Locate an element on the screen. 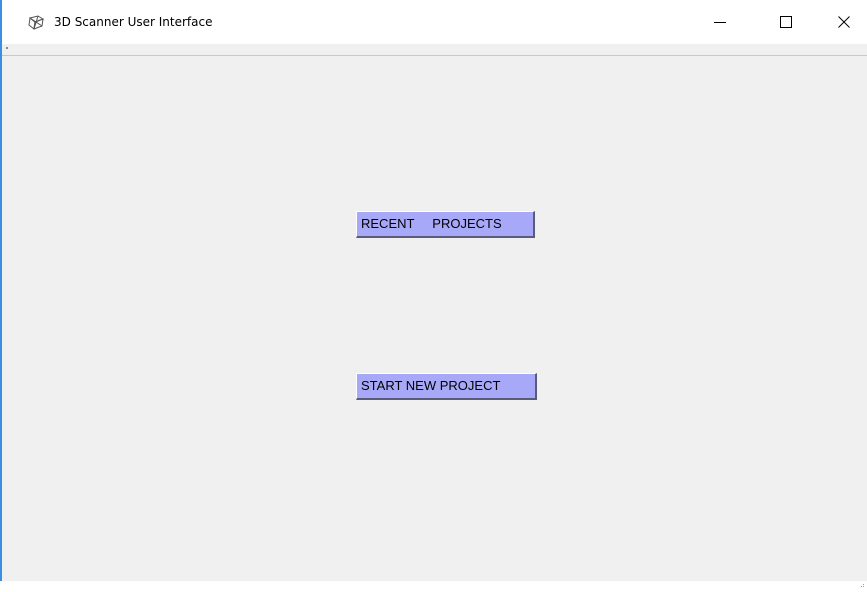 Image resolution: width=867 pixels, height=592 pixels. maximize-button is located at coordinates (786, 22).